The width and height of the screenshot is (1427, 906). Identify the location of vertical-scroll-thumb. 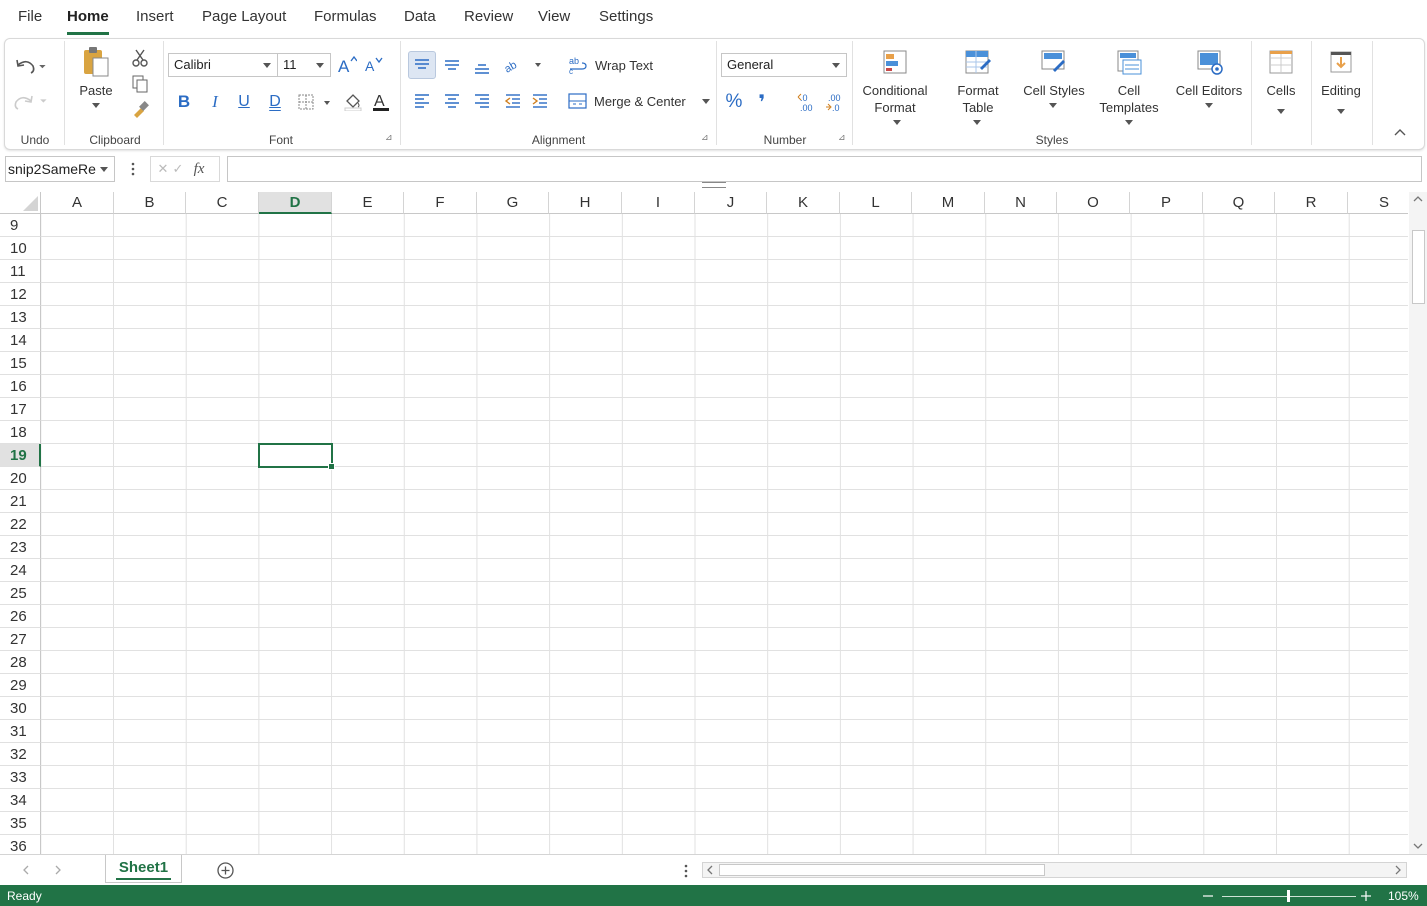
(1418, 267).